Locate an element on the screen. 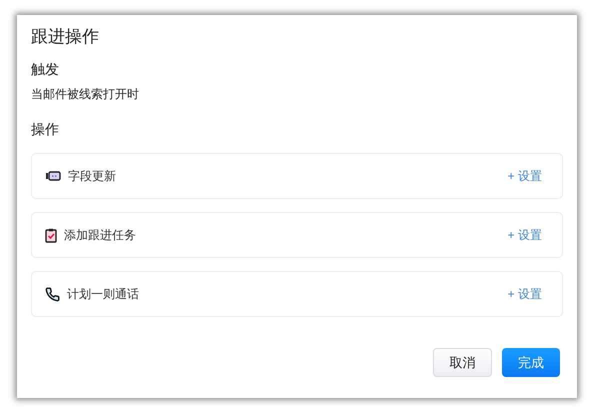  action-label: 计划一则通话 is located at coordinates (103, 294).